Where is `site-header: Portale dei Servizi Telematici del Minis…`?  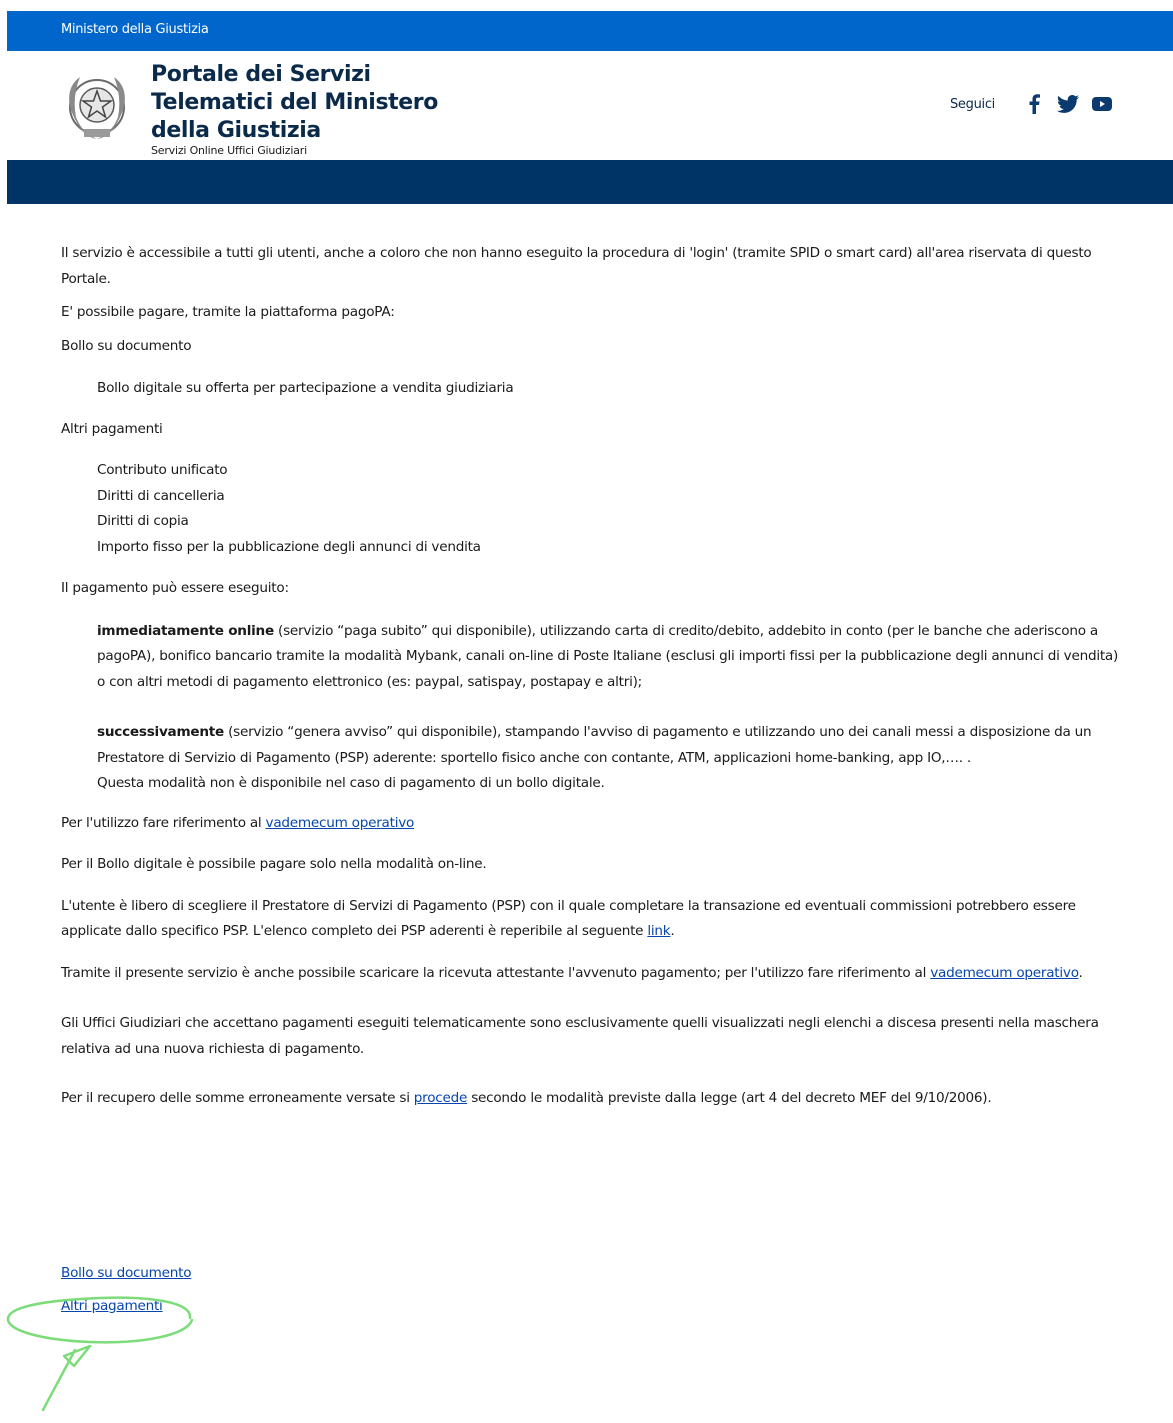
site-header: Portale dei Servizi Telematici del Minis… is located at coordinates (590, 105).